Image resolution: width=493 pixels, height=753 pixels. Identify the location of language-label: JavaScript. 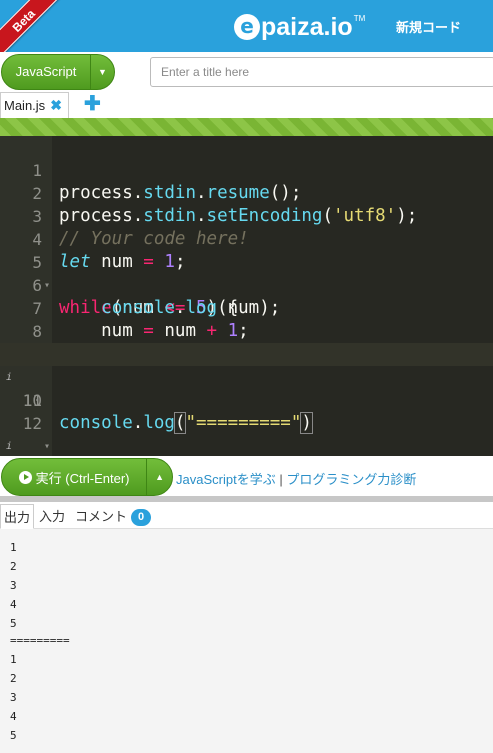
(46, 71).